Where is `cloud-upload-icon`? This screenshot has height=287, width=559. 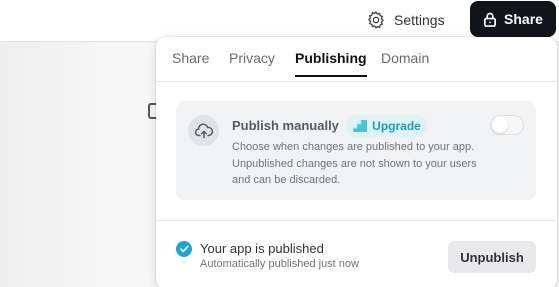 cloud-upload-icon is located at coordinates (203, 130).